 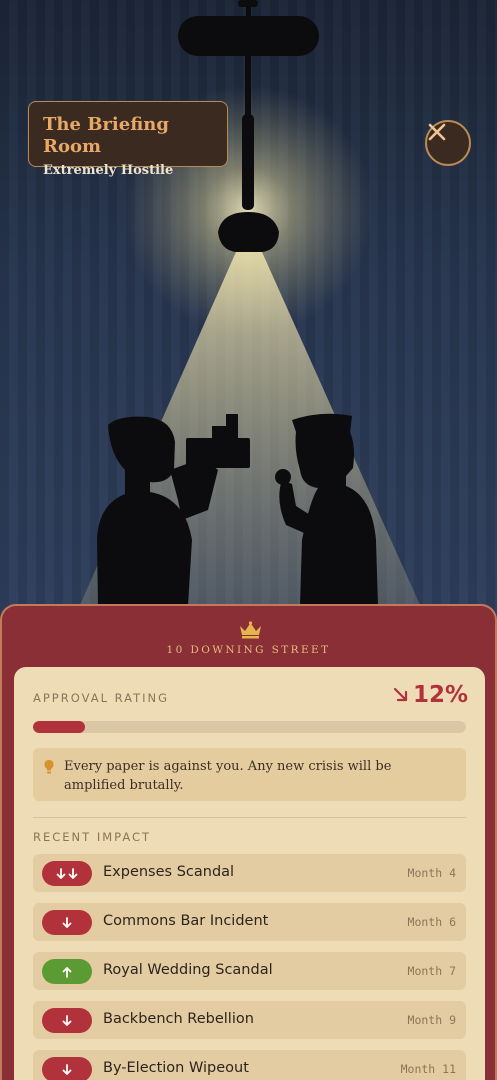 I want to click on up-arrow-icon, so click(x=67, y=972).